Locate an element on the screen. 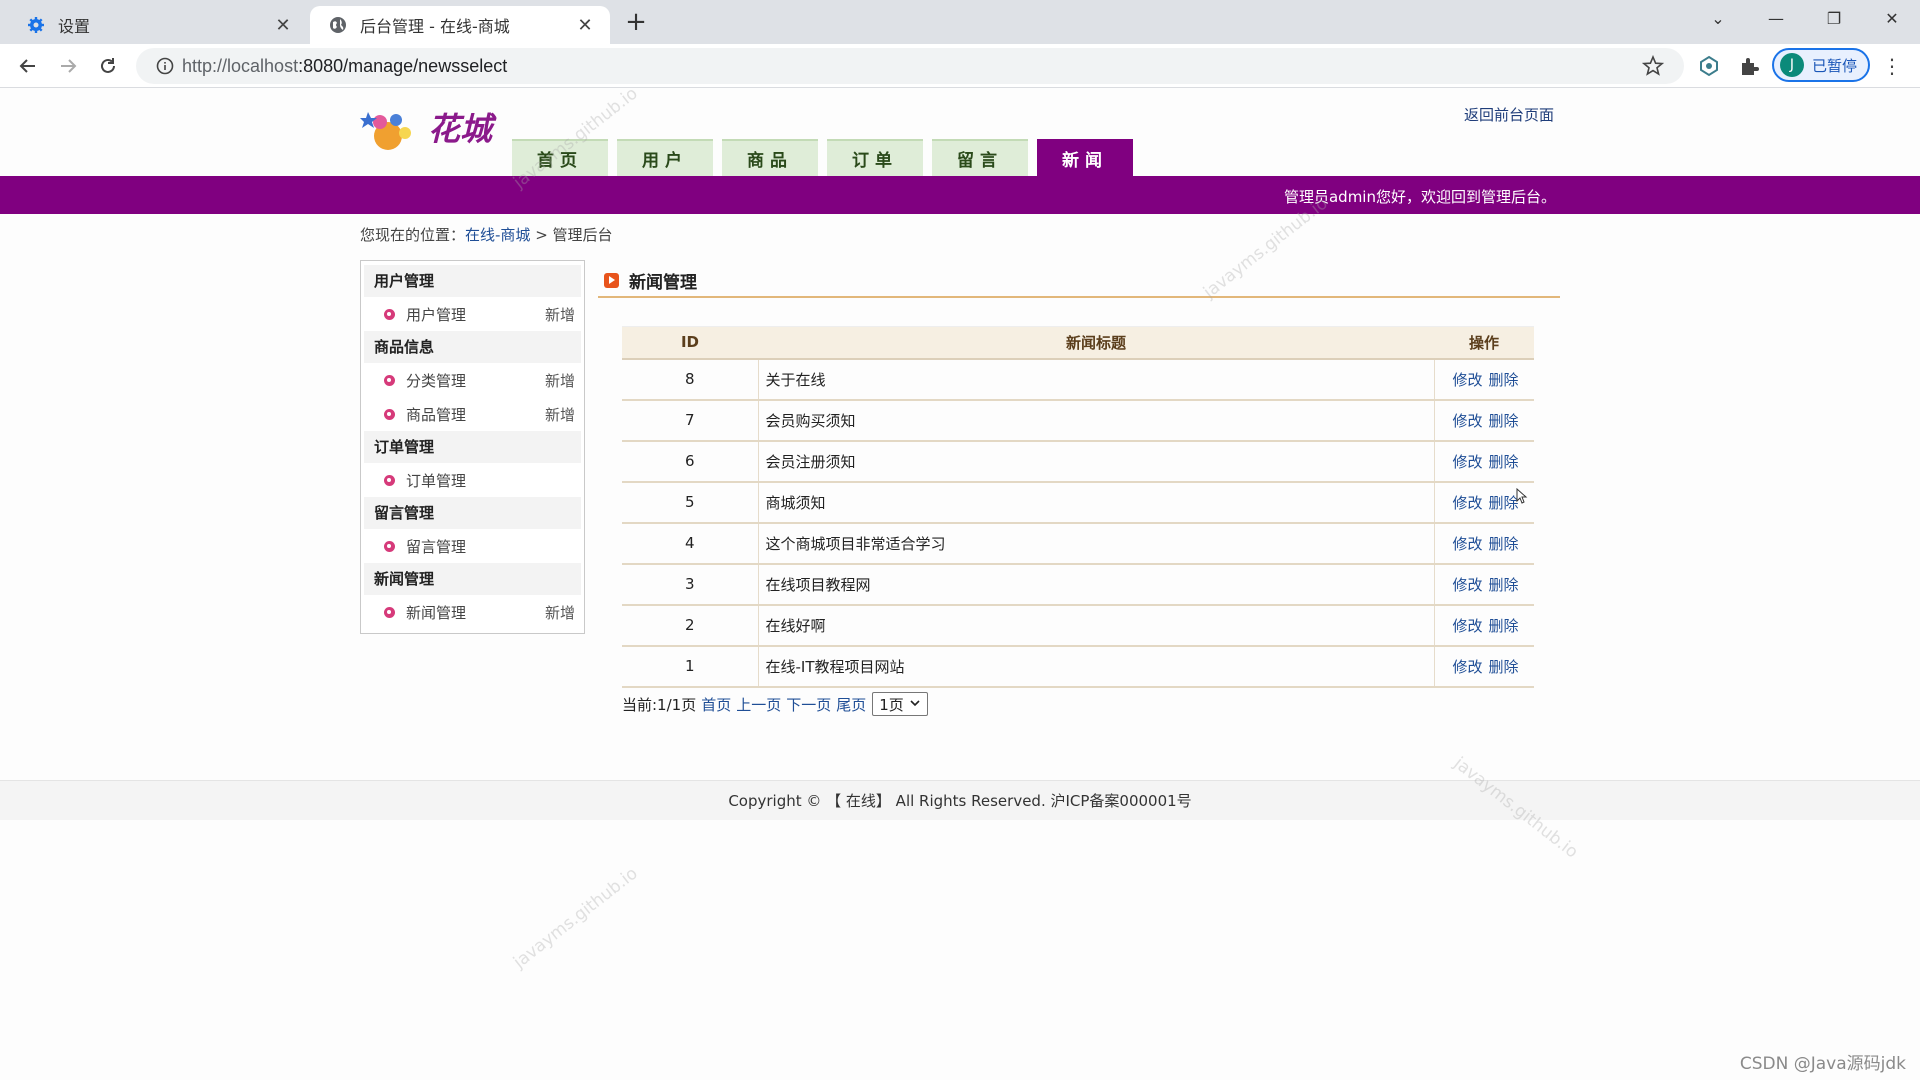 This screenshot has height=1080, width=1920. sidebar-item-label: 用户管理 is located at coordinates (475, 314).